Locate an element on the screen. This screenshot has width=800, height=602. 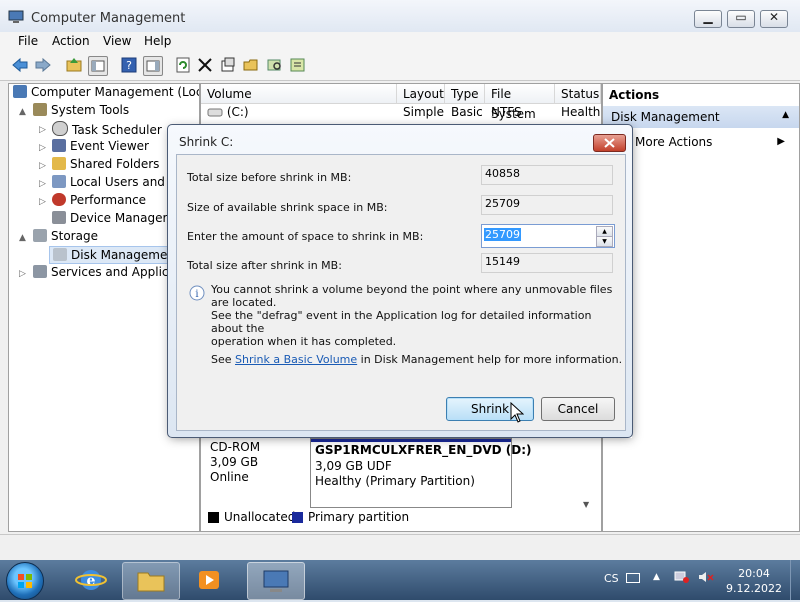
computer-management-icon is located at coordinates (276, 581).